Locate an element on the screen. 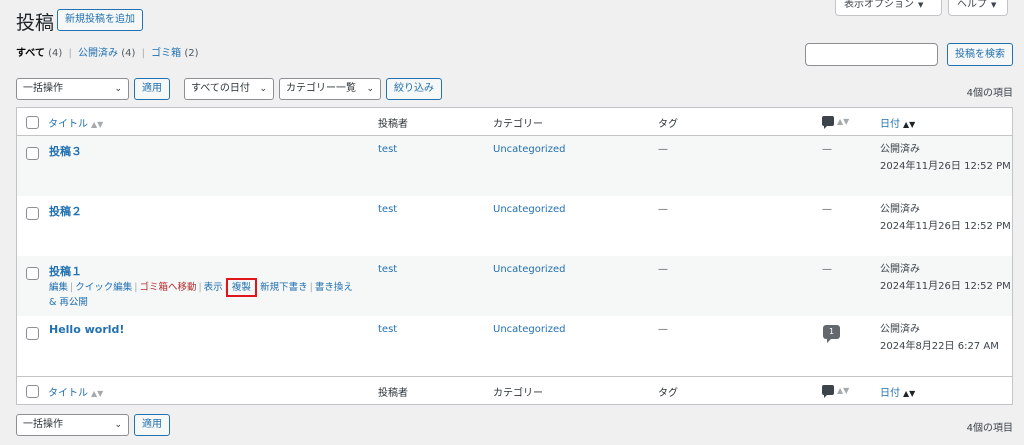  search-posts-button: 投稿を検索 is located at coordinates (980, 54).